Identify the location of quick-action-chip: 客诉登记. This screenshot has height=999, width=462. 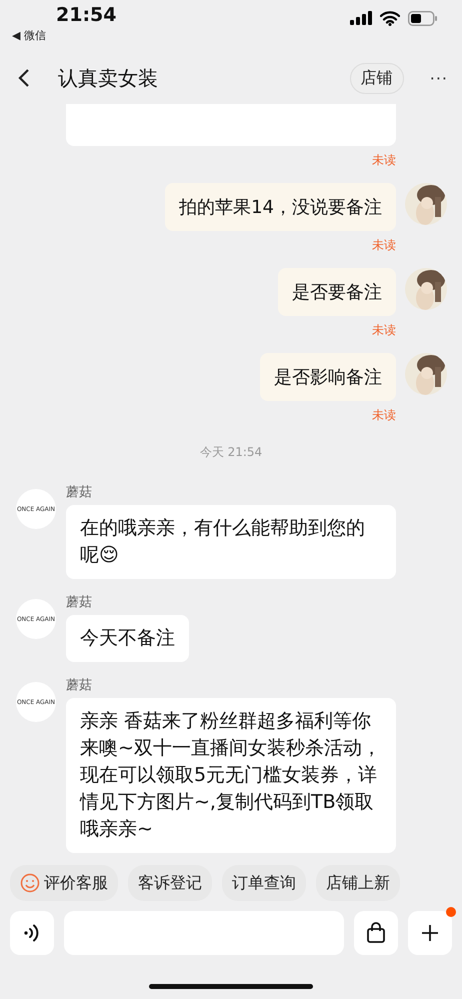
(170, 883).